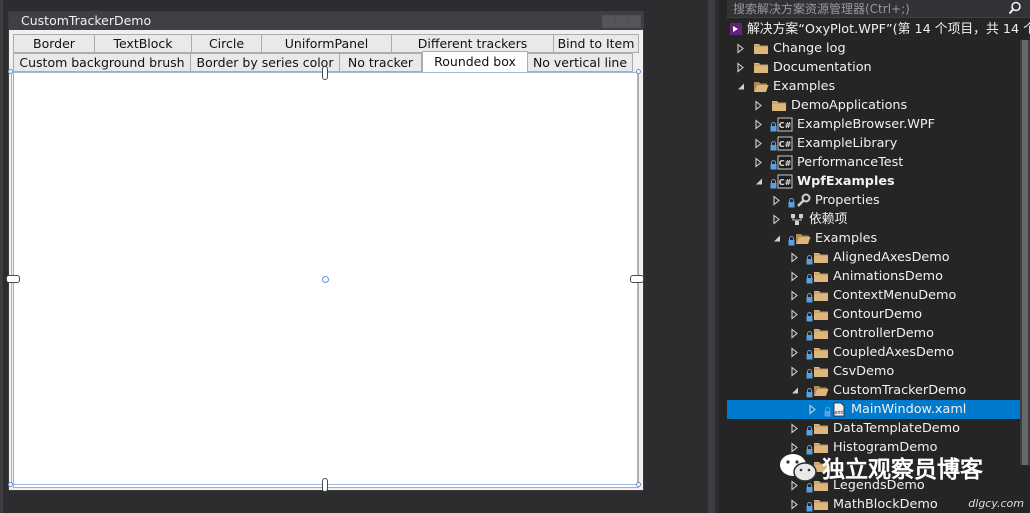 This screenshot has width=1030, height=513. I want to click on designer-left-edge, so click(1, 256).